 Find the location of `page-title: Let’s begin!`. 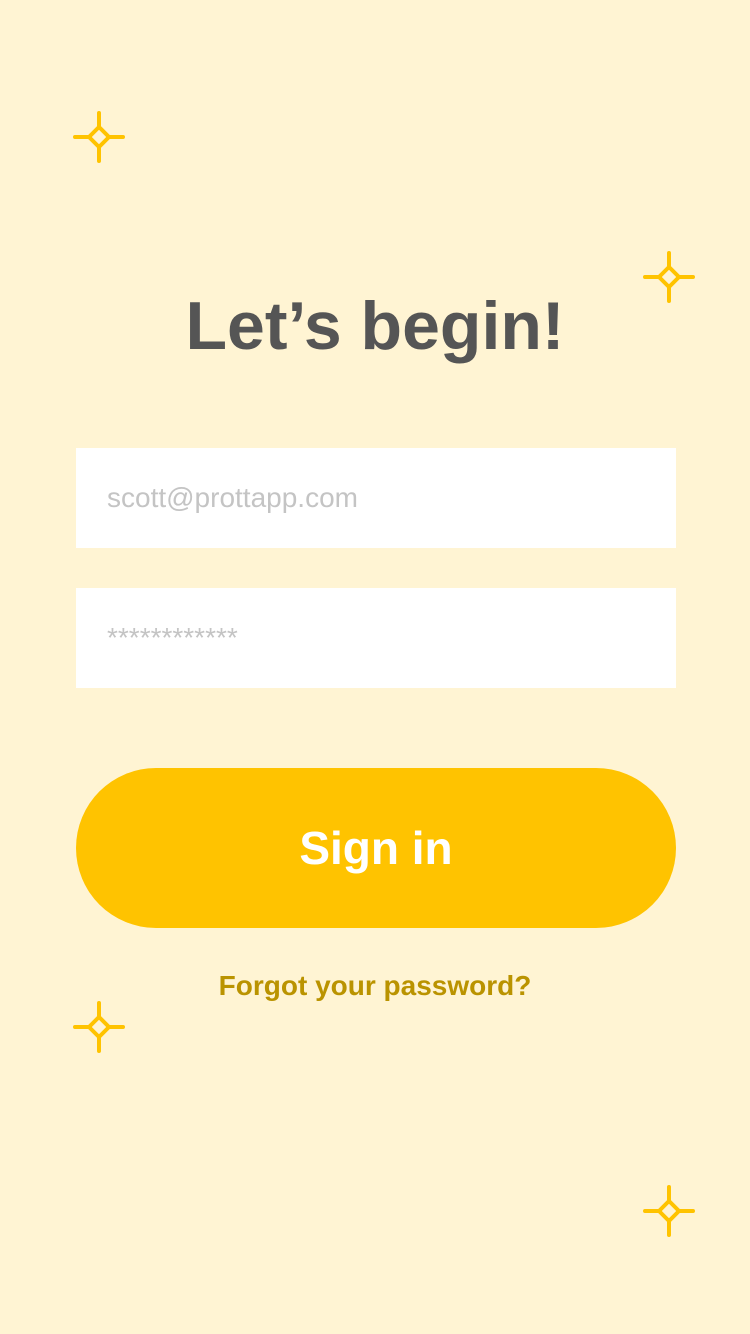

page-title: Let’s begin! is located at coordinates (375, 326).